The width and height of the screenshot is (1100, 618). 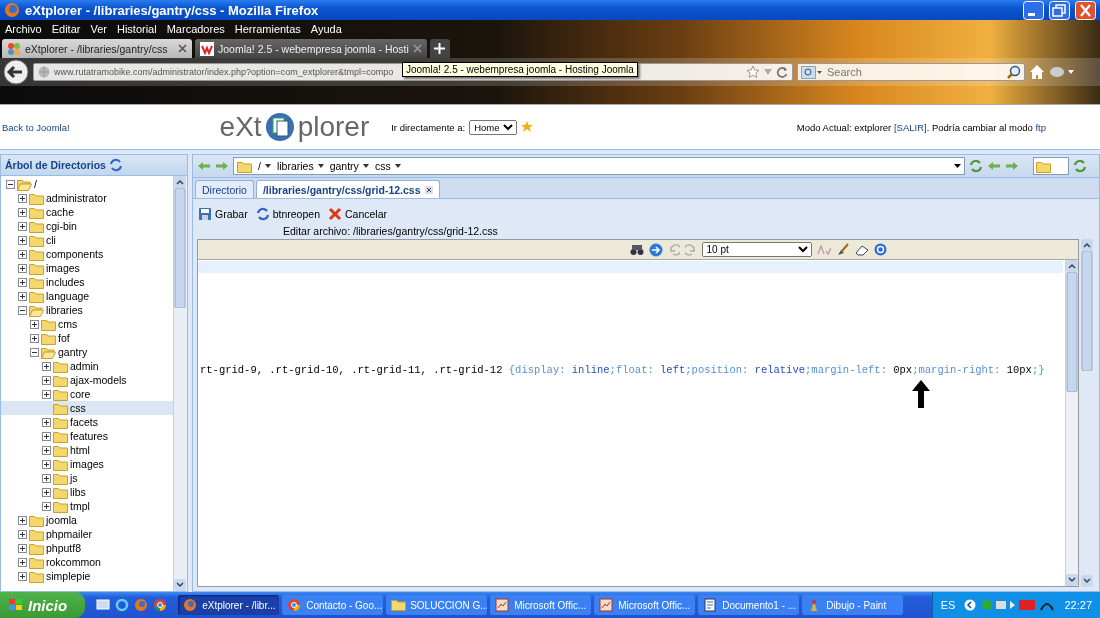 What do you see at coordinates (1037, 72) in the screenshot?
I see `home-icon` at bounding box center [1037, 72].